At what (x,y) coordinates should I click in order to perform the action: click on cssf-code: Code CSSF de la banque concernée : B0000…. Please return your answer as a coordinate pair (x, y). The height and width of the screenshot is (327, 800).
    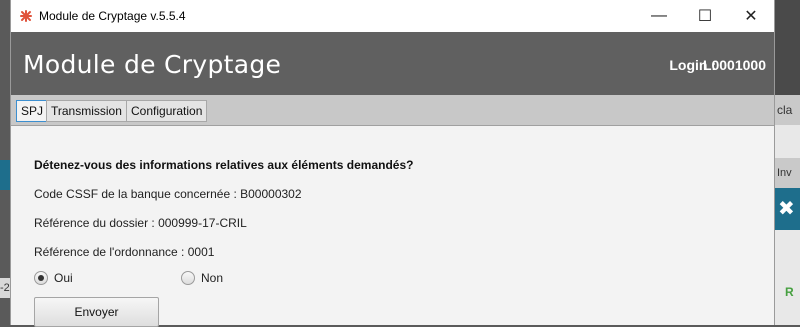
    Looking at the image, I should click on (168, 194).